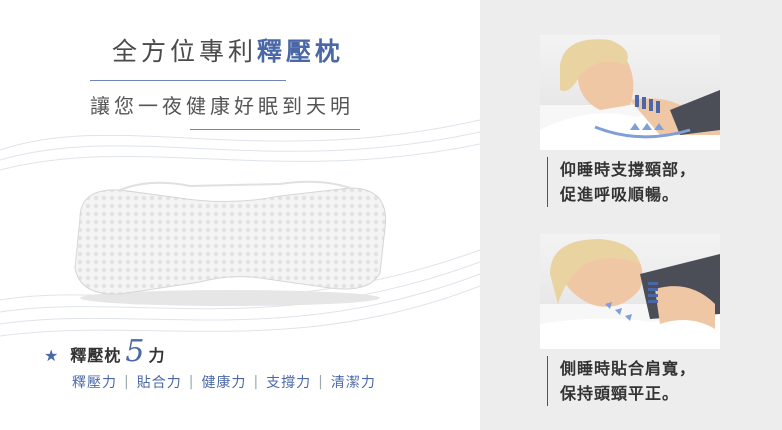  What do you see at coordinates (289, 383) in the screenshot?
I see `feature-item: 支撐力` at bounding box center [289, 383].